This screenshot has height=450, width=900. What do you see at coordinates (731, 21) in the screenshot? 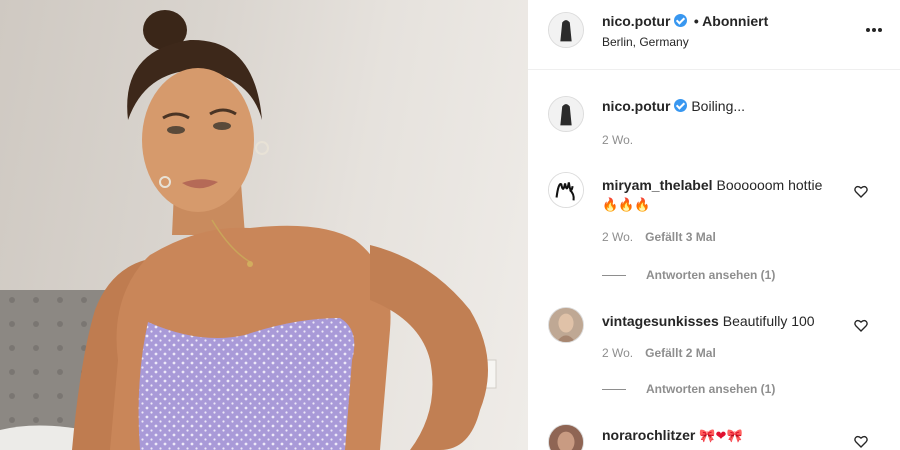
I see `follow-status: • Abonniert` at bounding box center [731, 21].